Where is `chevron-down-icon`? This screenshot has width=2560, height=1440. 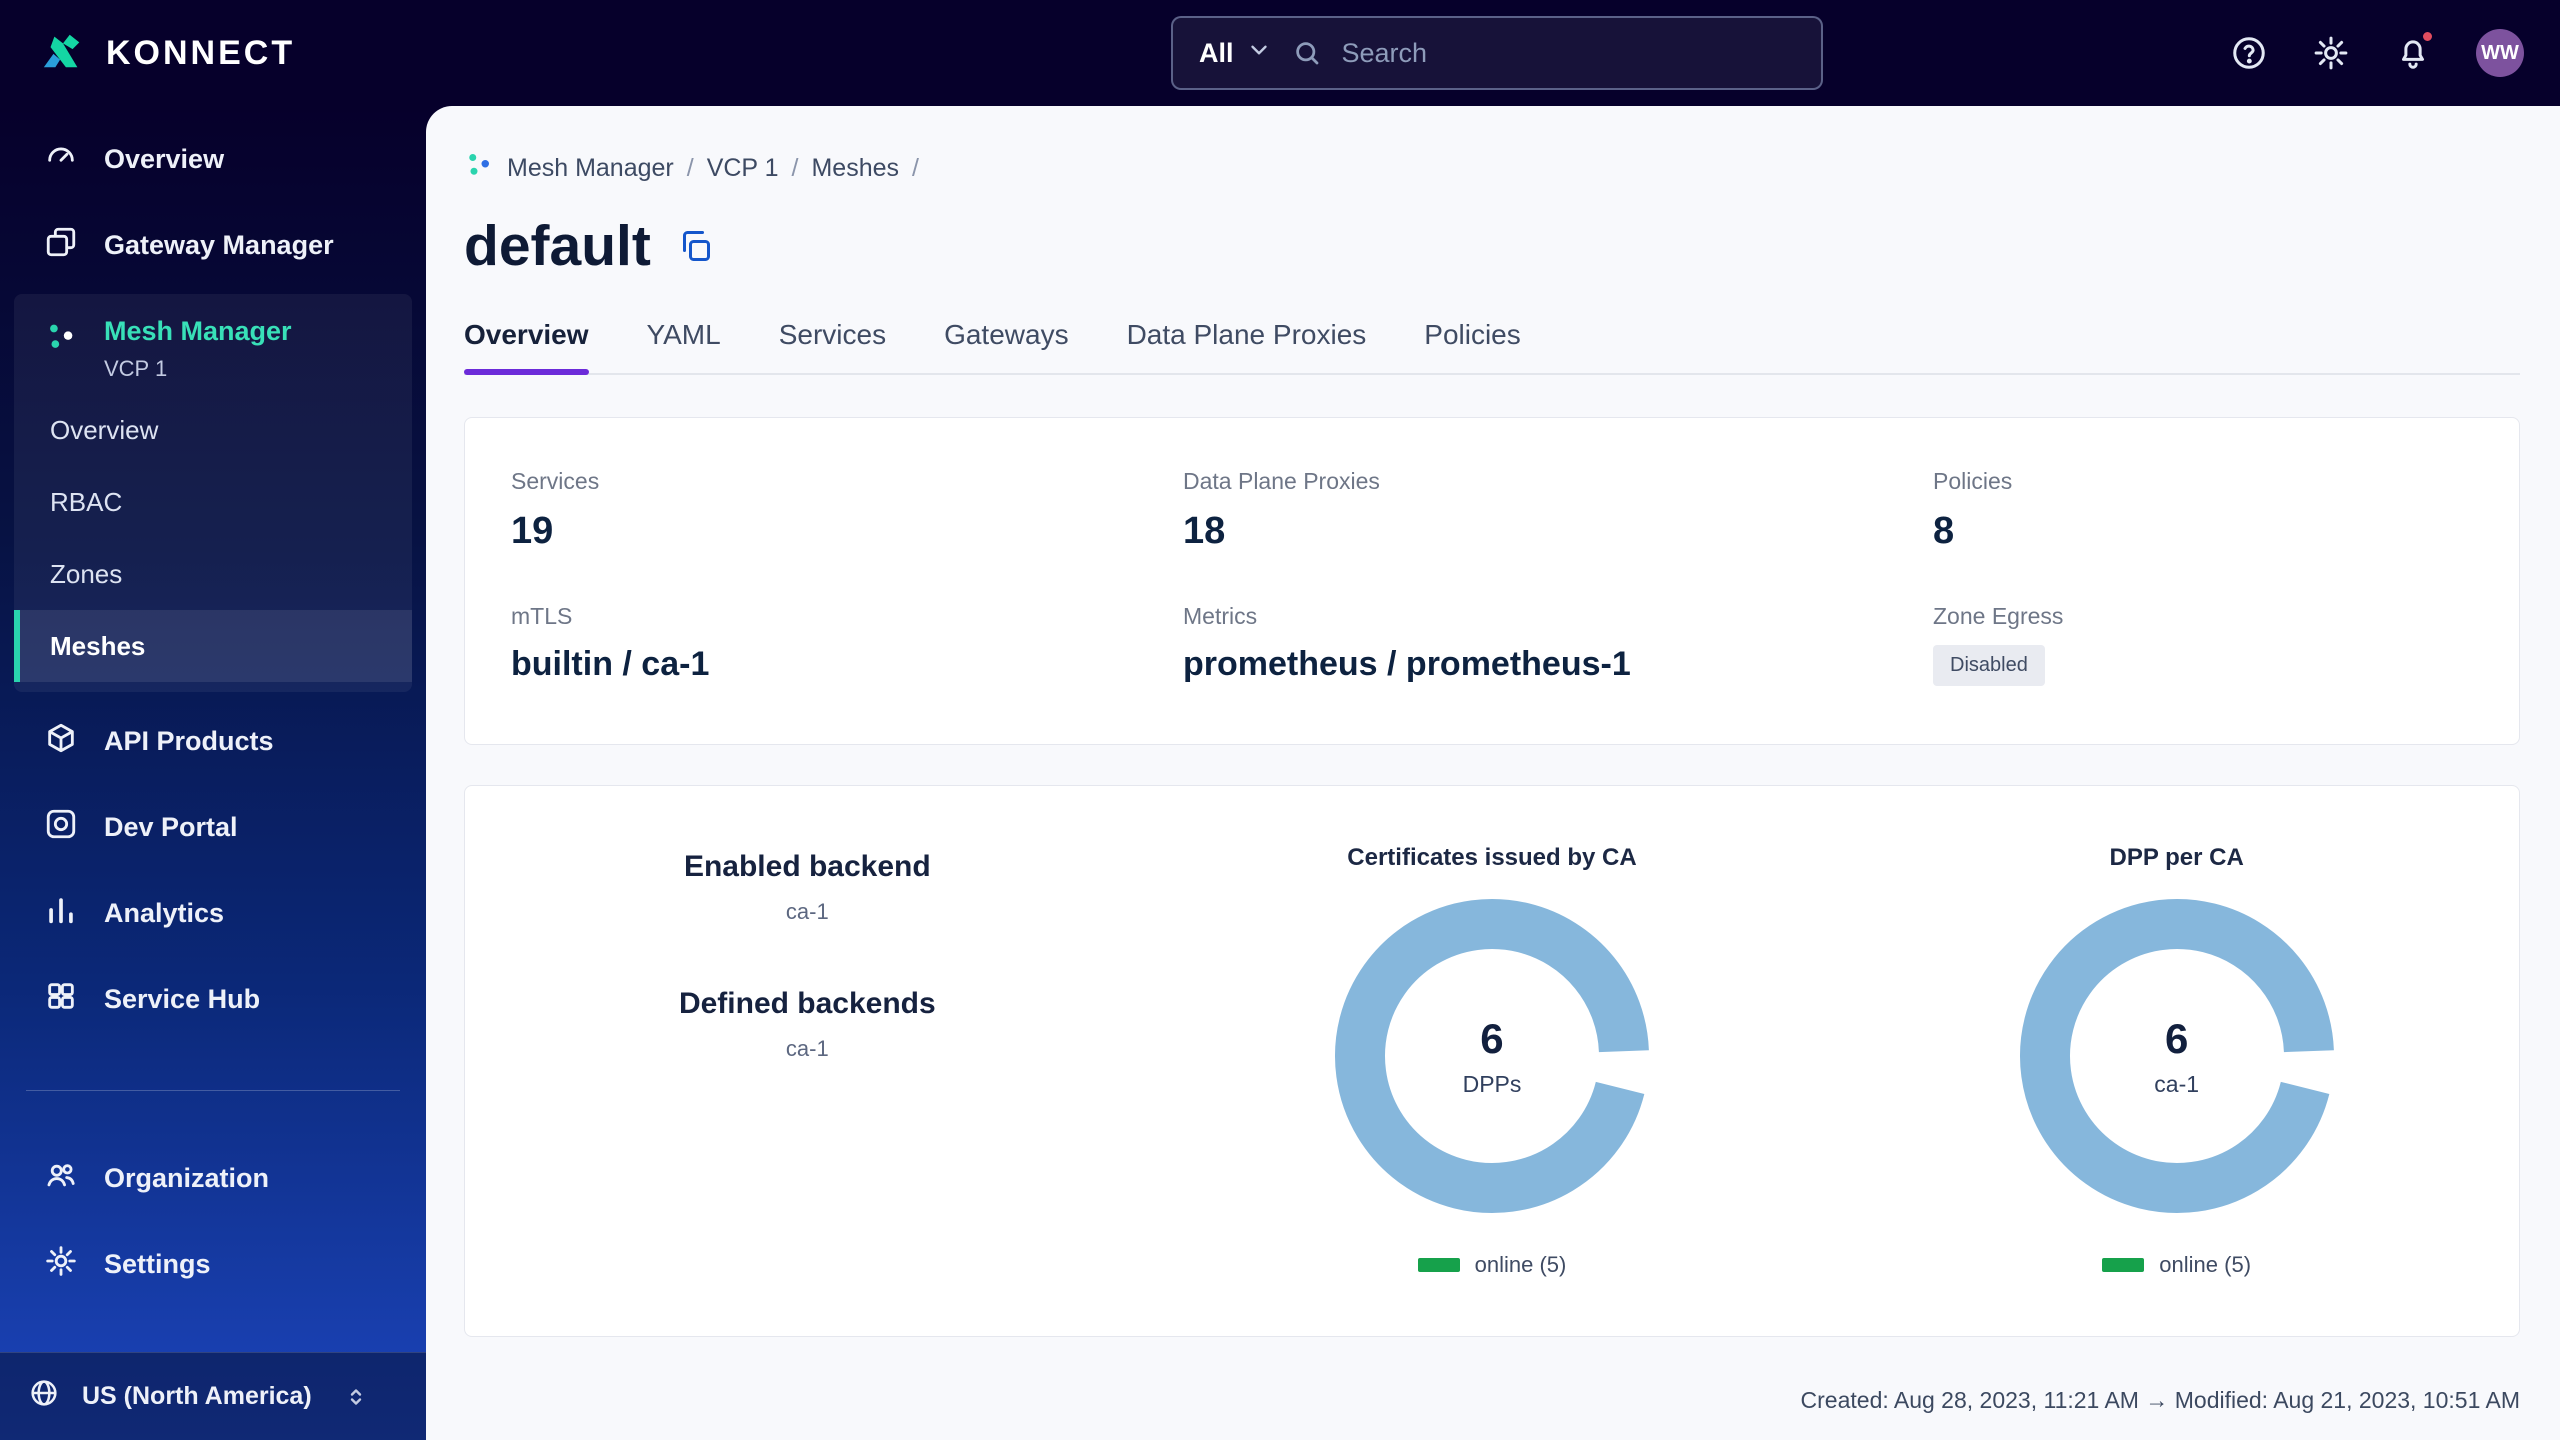
chevron-down-icon is located at coordinates (1259, 53).